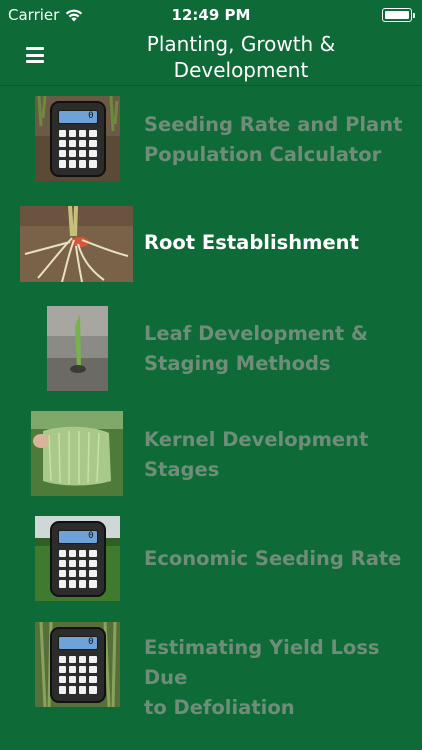 The height and width of the screenshot is (750, 422). I want to click on hamburger-menu-icon, so click(35, 55).